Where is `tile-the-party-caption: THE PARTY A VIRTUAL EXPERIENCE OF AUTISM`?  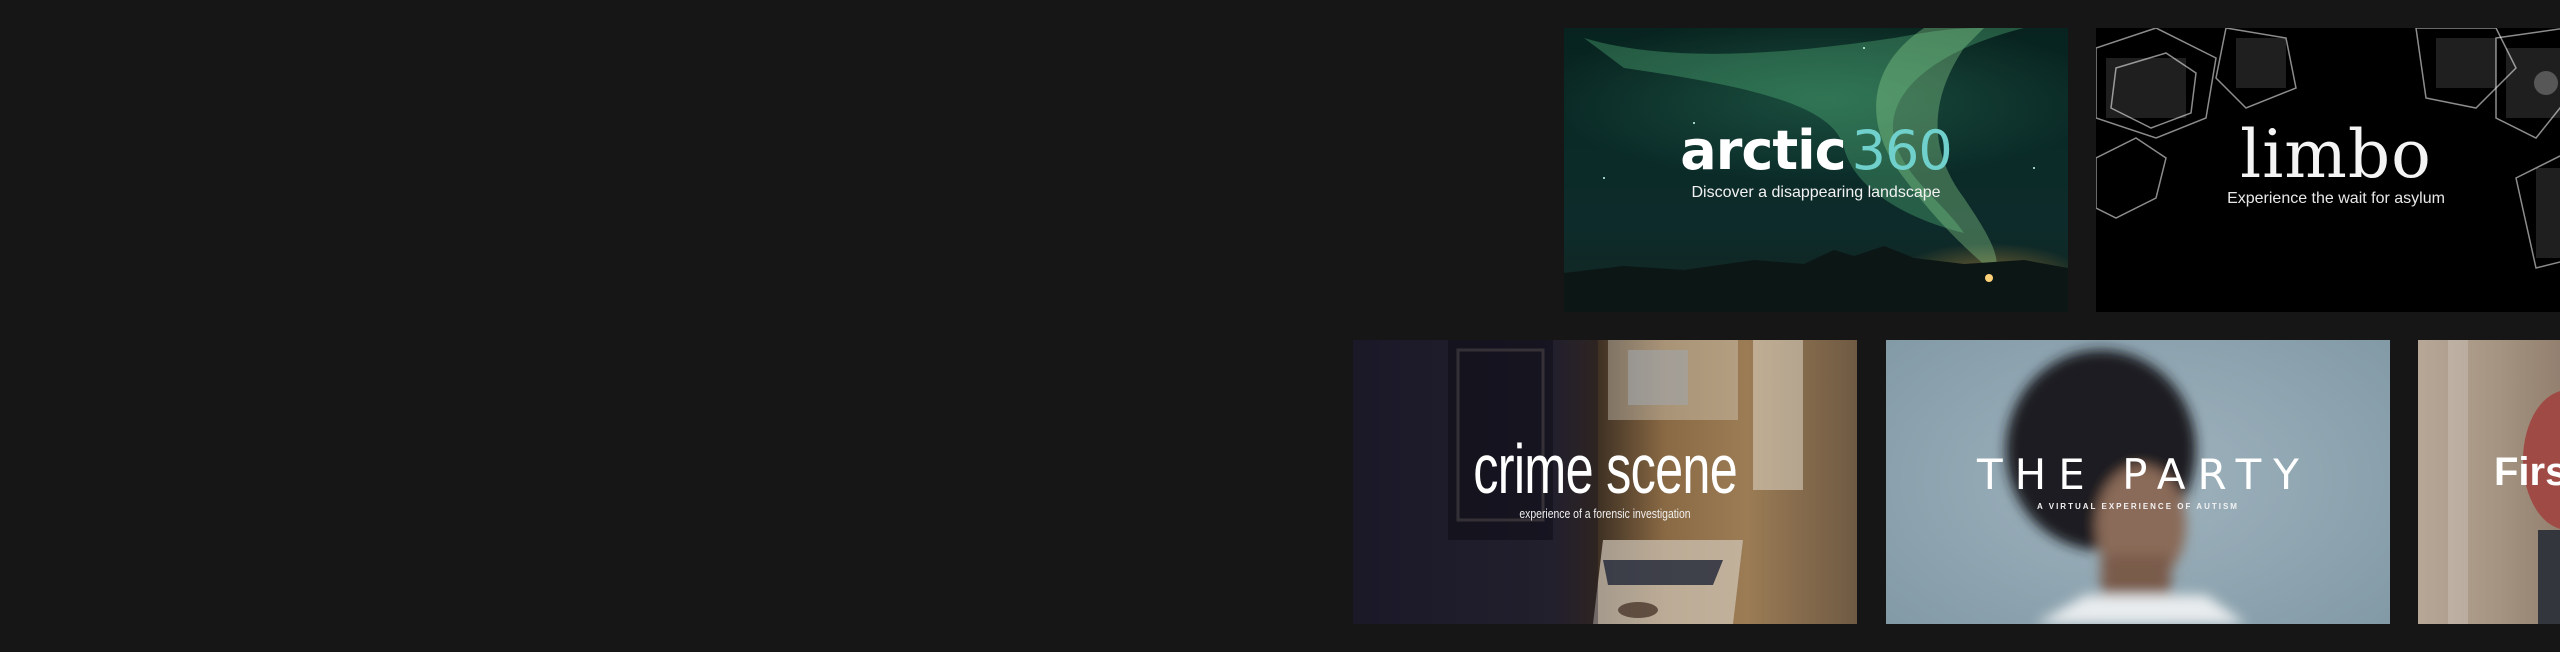 tile-the-party-caption: THE PARTY A VIRTUAL EXPERIENCE OF AUTISM is located at coordinates (2138, 482).